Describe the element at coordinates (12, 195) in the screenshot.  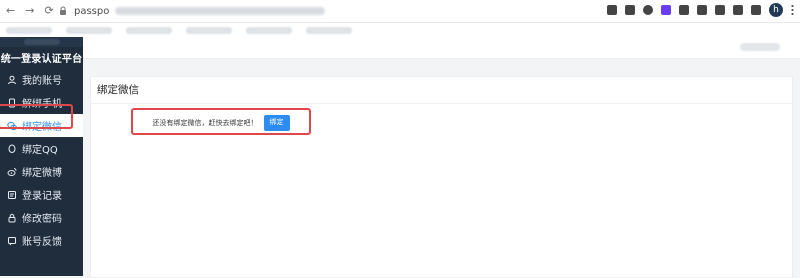
I see `record-icon` at that location.